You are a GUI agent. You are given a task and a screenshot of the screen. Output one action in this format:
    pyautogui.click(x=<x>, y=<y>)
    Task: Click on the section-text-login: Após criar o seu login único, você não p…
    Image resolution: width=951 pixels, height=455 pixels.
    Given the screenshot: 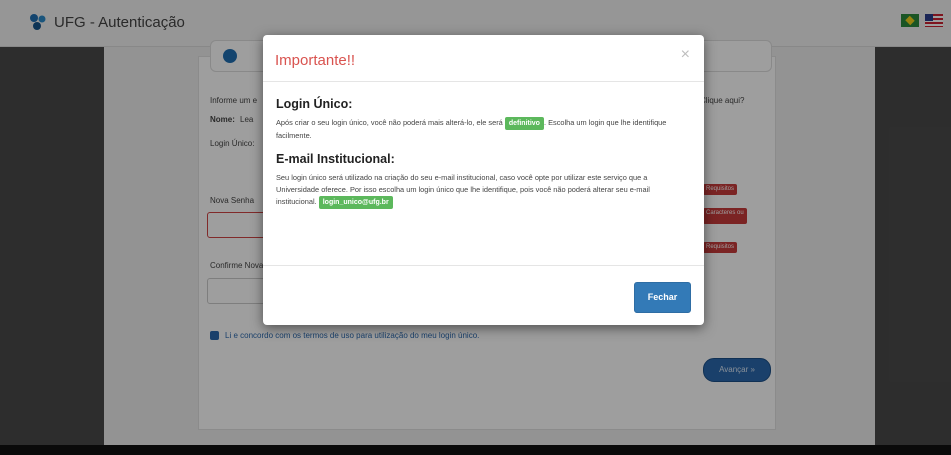 What is the action you would take?
    pyautogui.click(x=483, y=129)
    